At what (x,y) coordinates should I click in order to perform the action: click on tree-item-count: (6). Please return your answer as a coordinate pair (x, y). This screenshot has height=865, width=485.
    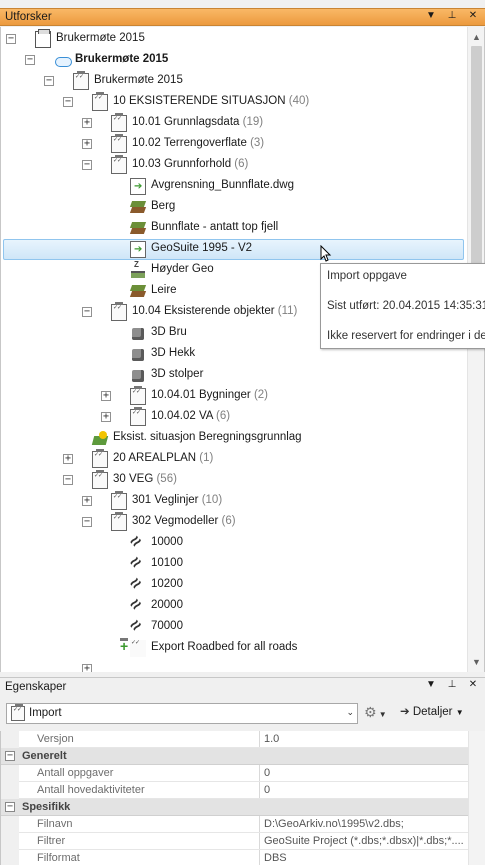
    Looking at the image, I should click on (221, 416).